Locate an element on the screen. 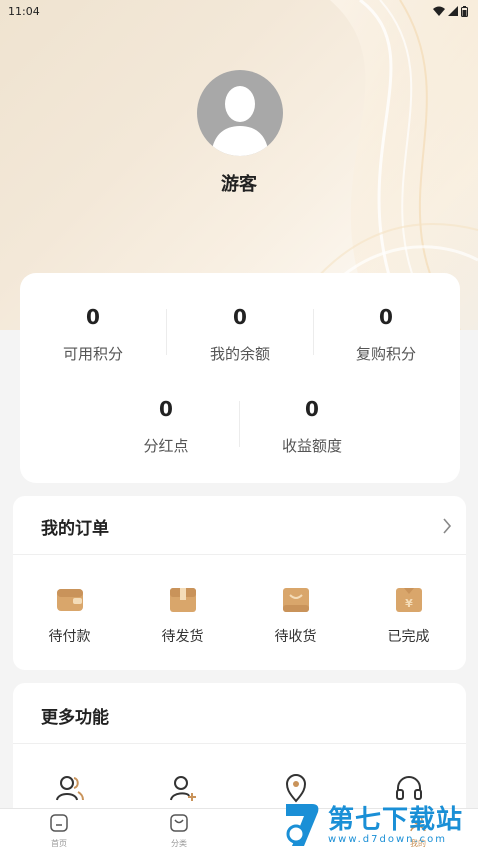  default-avatar-icon is located at coordinates (240, 121).